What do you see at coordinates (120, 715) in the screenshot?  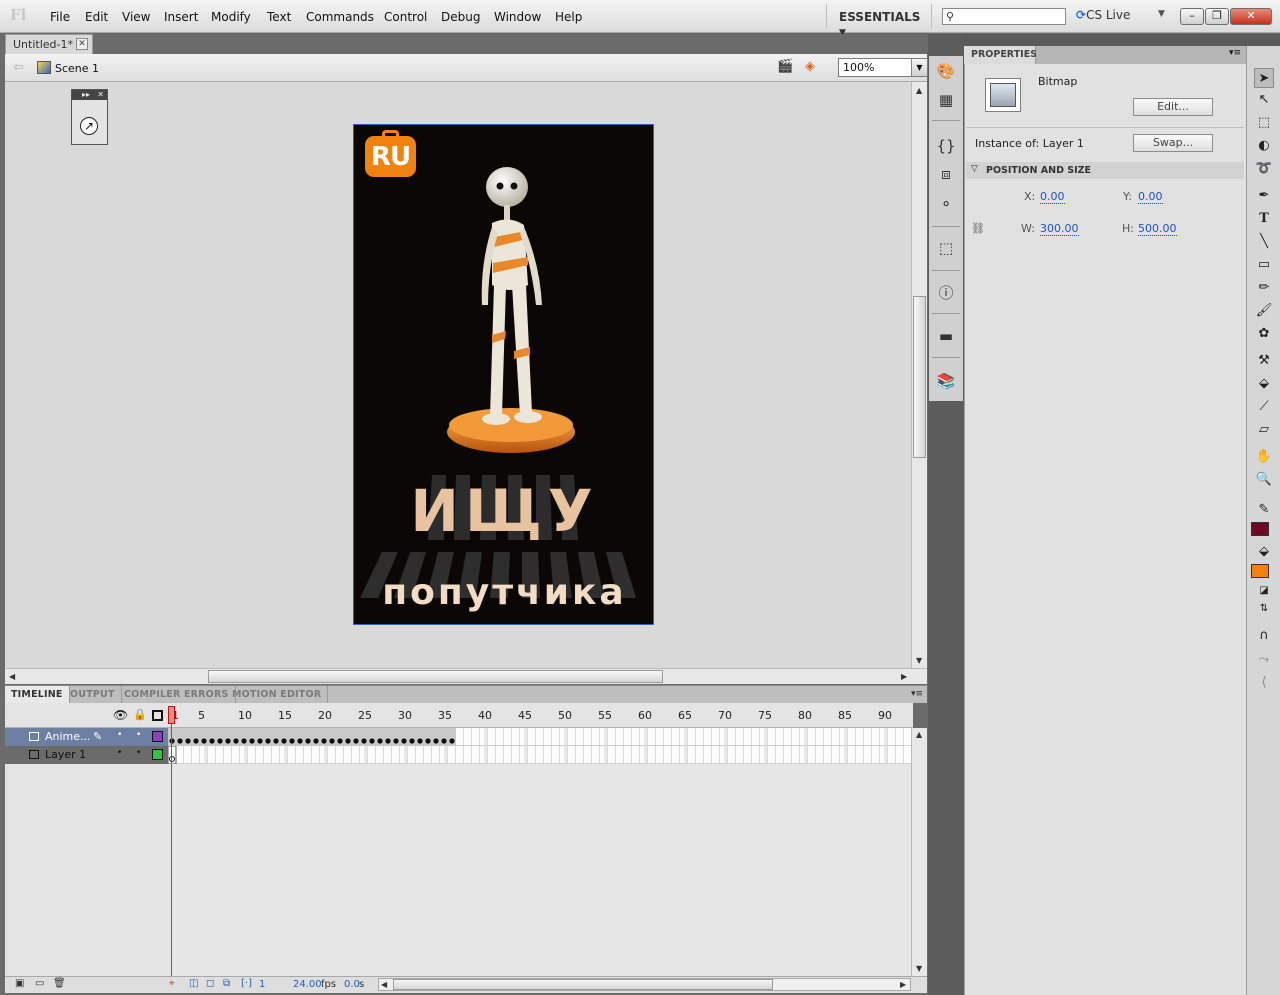 I see `eye-icon: 👁` at bounding box center [120, 715].